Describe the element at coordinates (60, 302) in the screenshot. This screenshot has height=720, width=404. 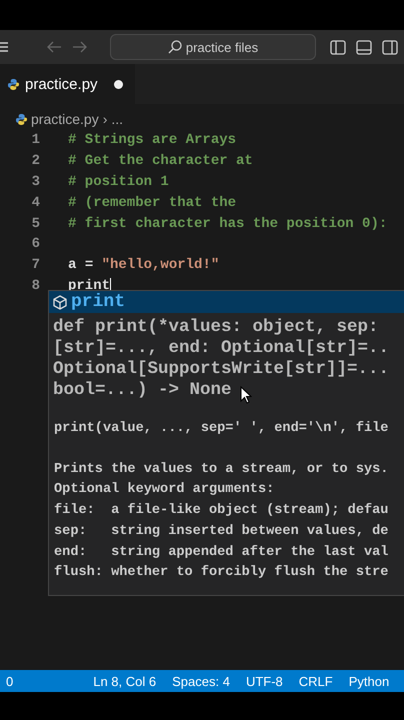
I see `cube-icon` at that location.